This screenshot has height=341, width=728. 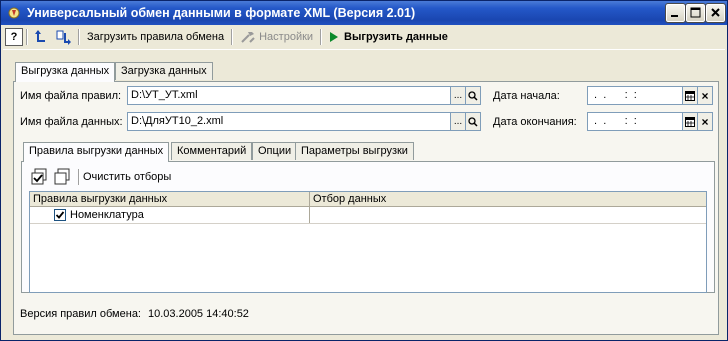 I want to click on rules-version-label: Версия правил обмена:, so click(x=80, y=314).